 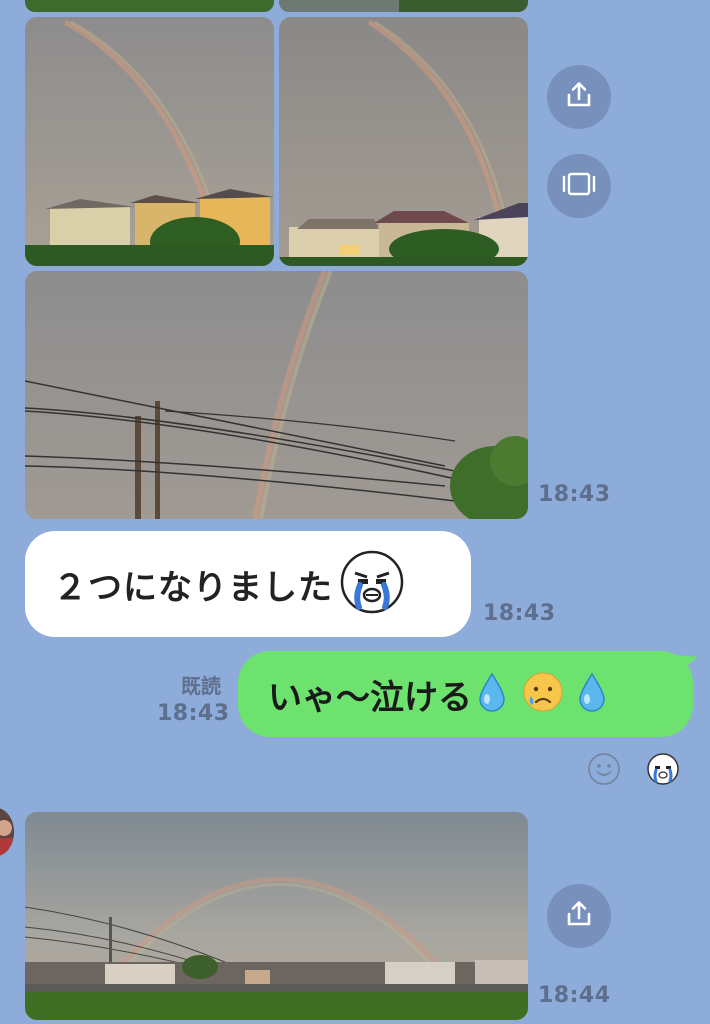 I want to click on photo-top-left-partial, so click(x=149, y=6).